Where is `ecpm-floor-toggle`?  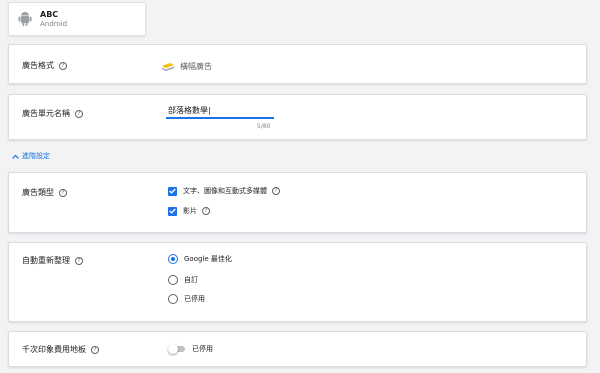 ecpm-floor-toggle is located at coordinates (177, 349).